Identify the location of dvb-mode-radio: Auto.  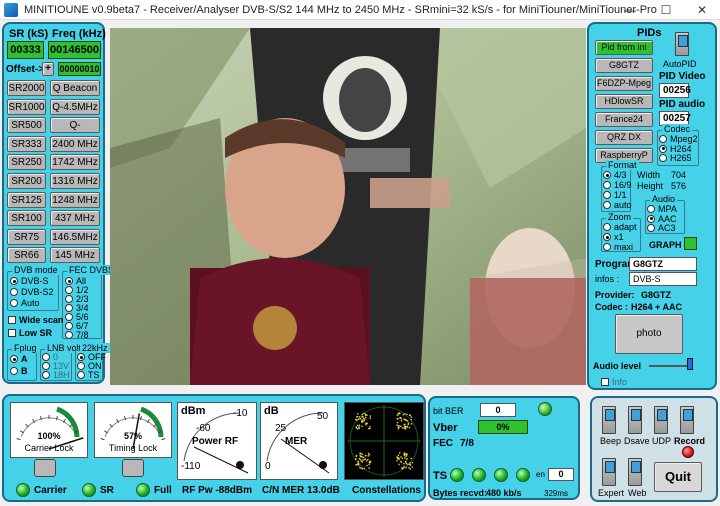
(25, 303).